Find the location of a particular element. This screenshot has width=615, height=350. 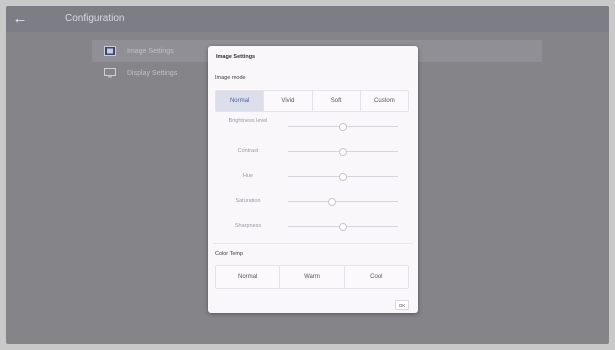

back-button: ← is located at coordinates (20, 19).